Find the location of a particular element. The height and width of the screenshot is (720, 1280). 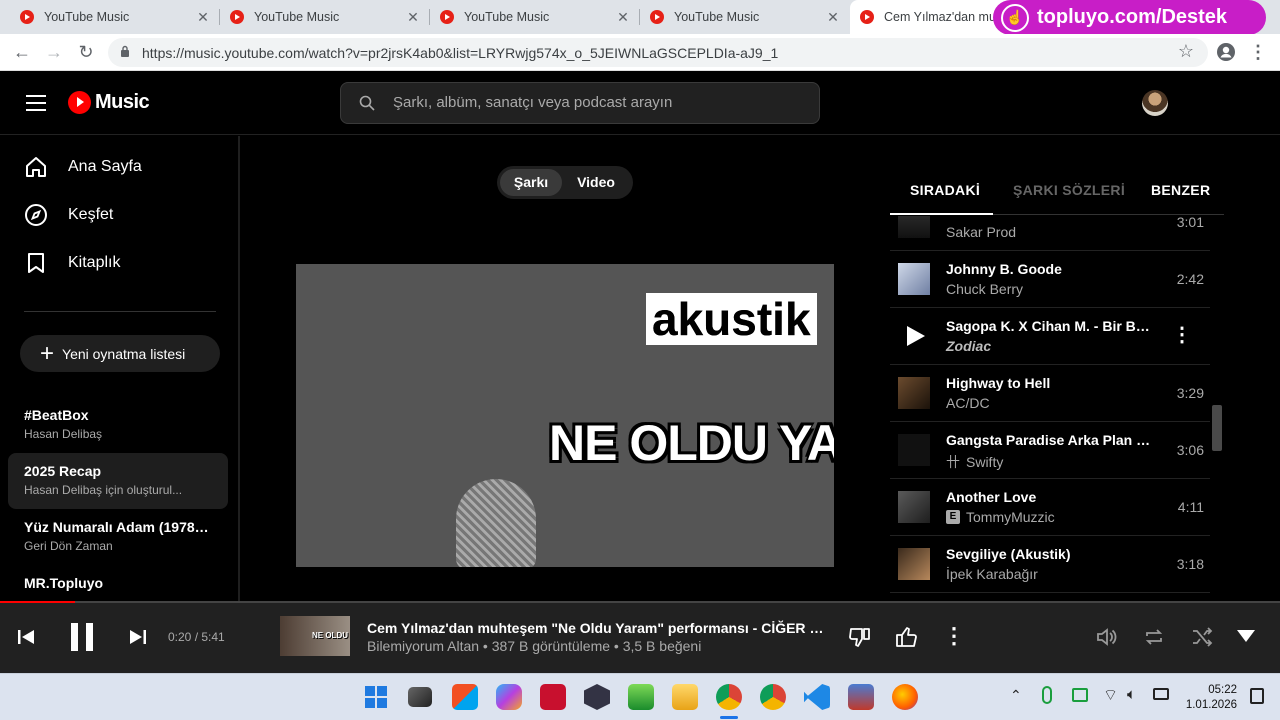

playlist-item: MR.Topluyo is located at coordinates (118, 583).